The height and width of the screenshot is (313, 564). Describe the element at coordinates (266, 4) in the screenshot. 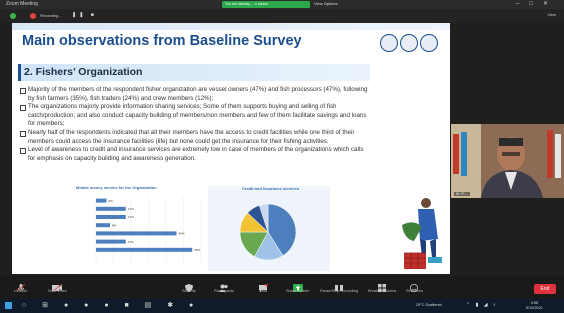

I see `screen-share-banner: You are viewing ....'s screen` at that location.